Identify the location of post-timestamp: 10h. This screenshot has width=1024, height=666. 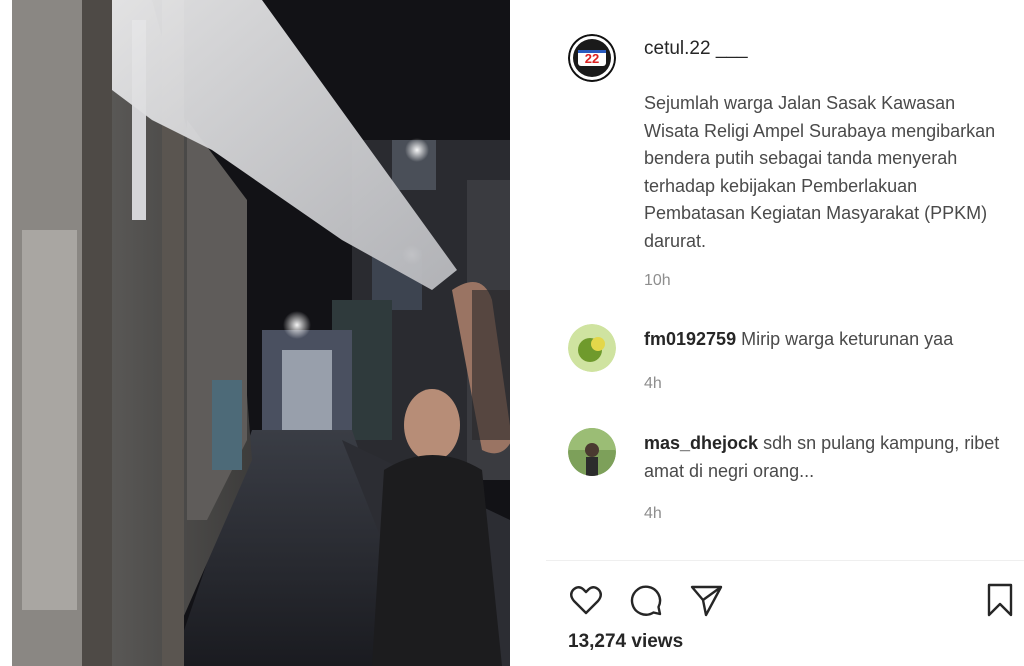
(657, 281).